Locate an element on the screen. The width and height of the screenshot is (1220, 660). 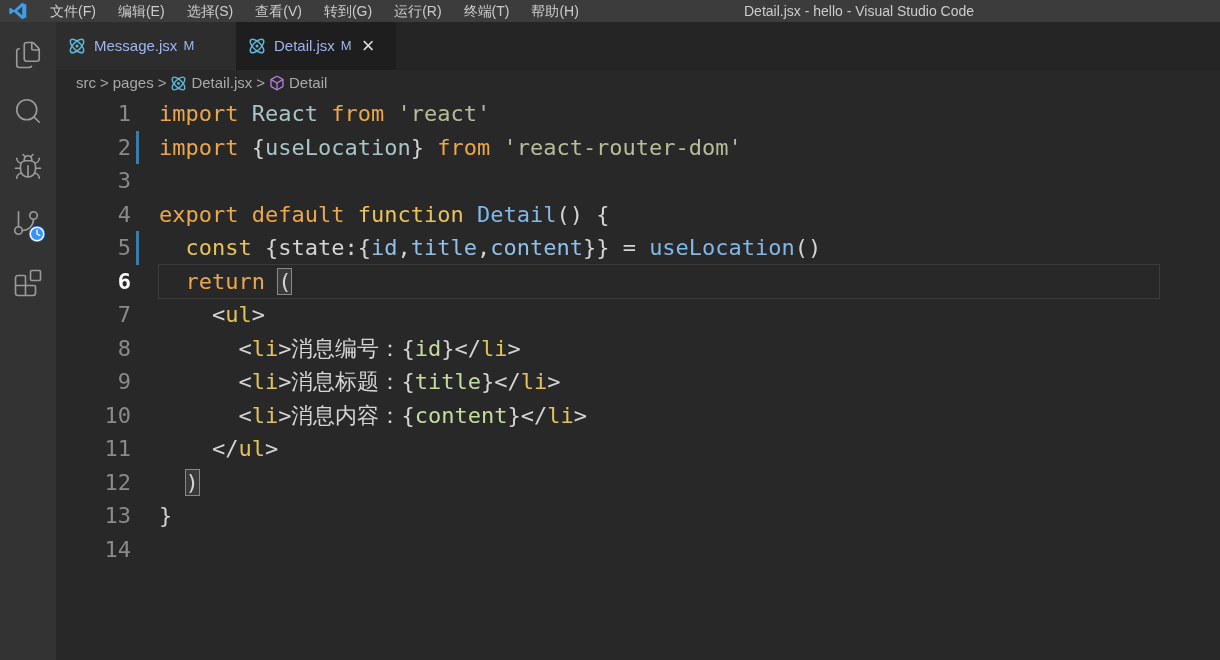
menu-item: 文件(F) is located at coordinates (73, 11).